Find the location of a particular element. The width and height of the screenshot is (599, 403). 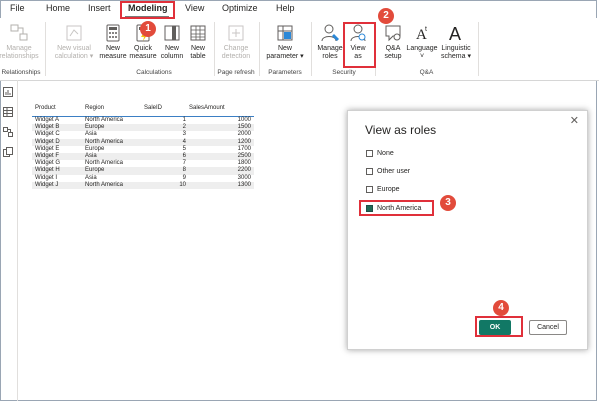

table-cell: 4 is located at coordinates (184, 141).